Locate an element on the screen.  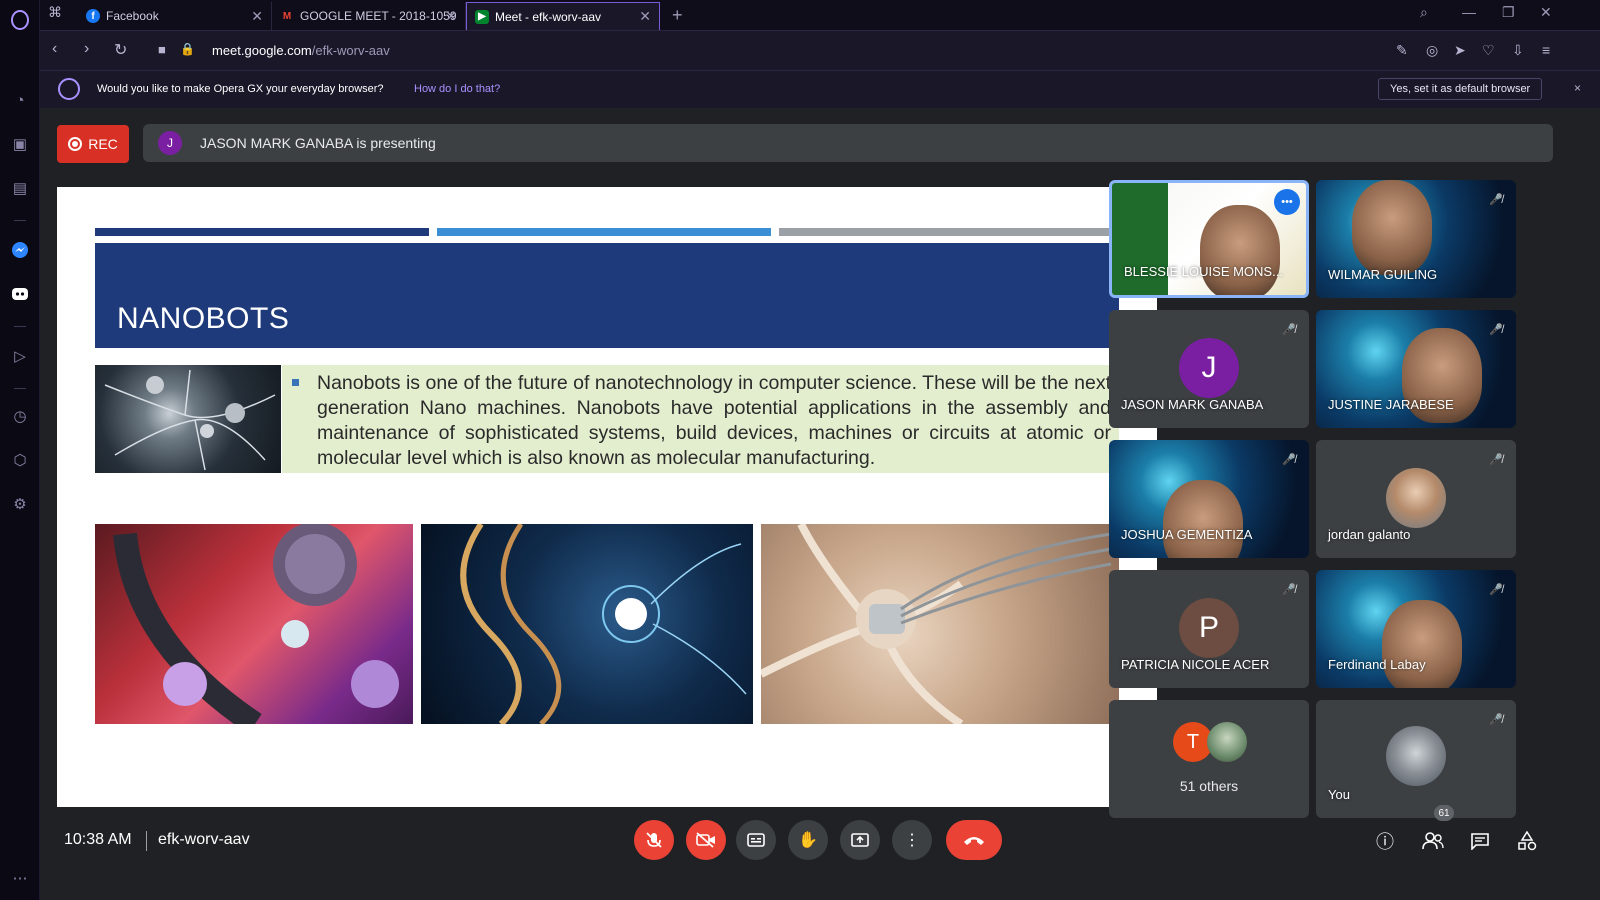
player-icon: ▷ is located at coordinates (20, 356).